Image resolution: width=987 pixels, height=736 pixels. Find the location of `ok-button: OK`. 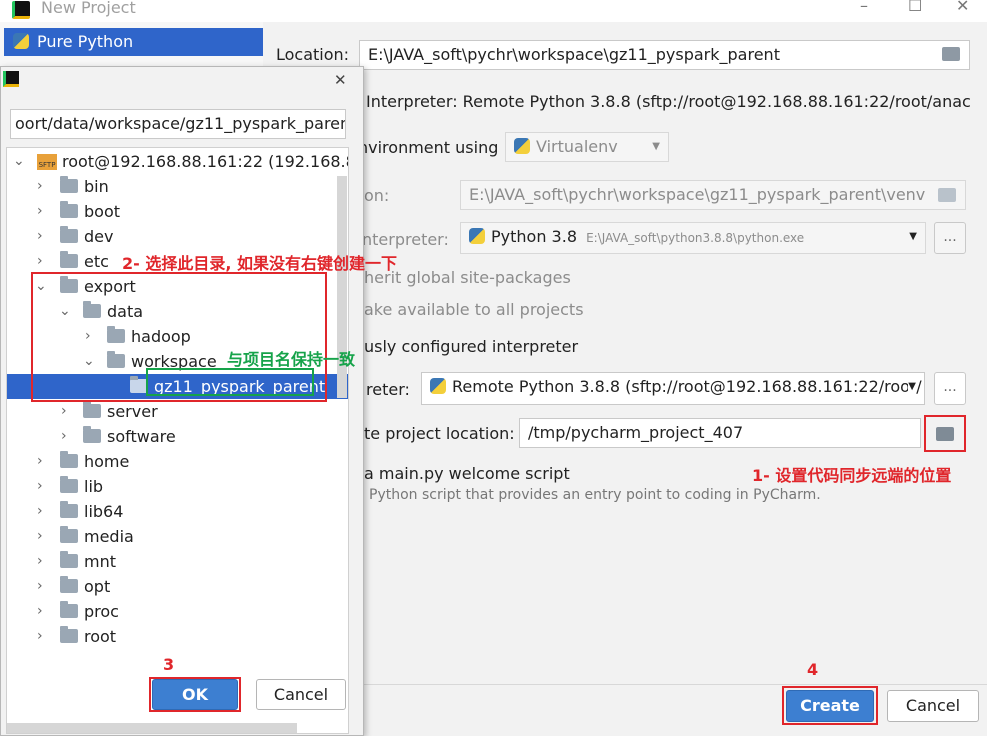

ok-button: OK is located at coordinates (195, 694).